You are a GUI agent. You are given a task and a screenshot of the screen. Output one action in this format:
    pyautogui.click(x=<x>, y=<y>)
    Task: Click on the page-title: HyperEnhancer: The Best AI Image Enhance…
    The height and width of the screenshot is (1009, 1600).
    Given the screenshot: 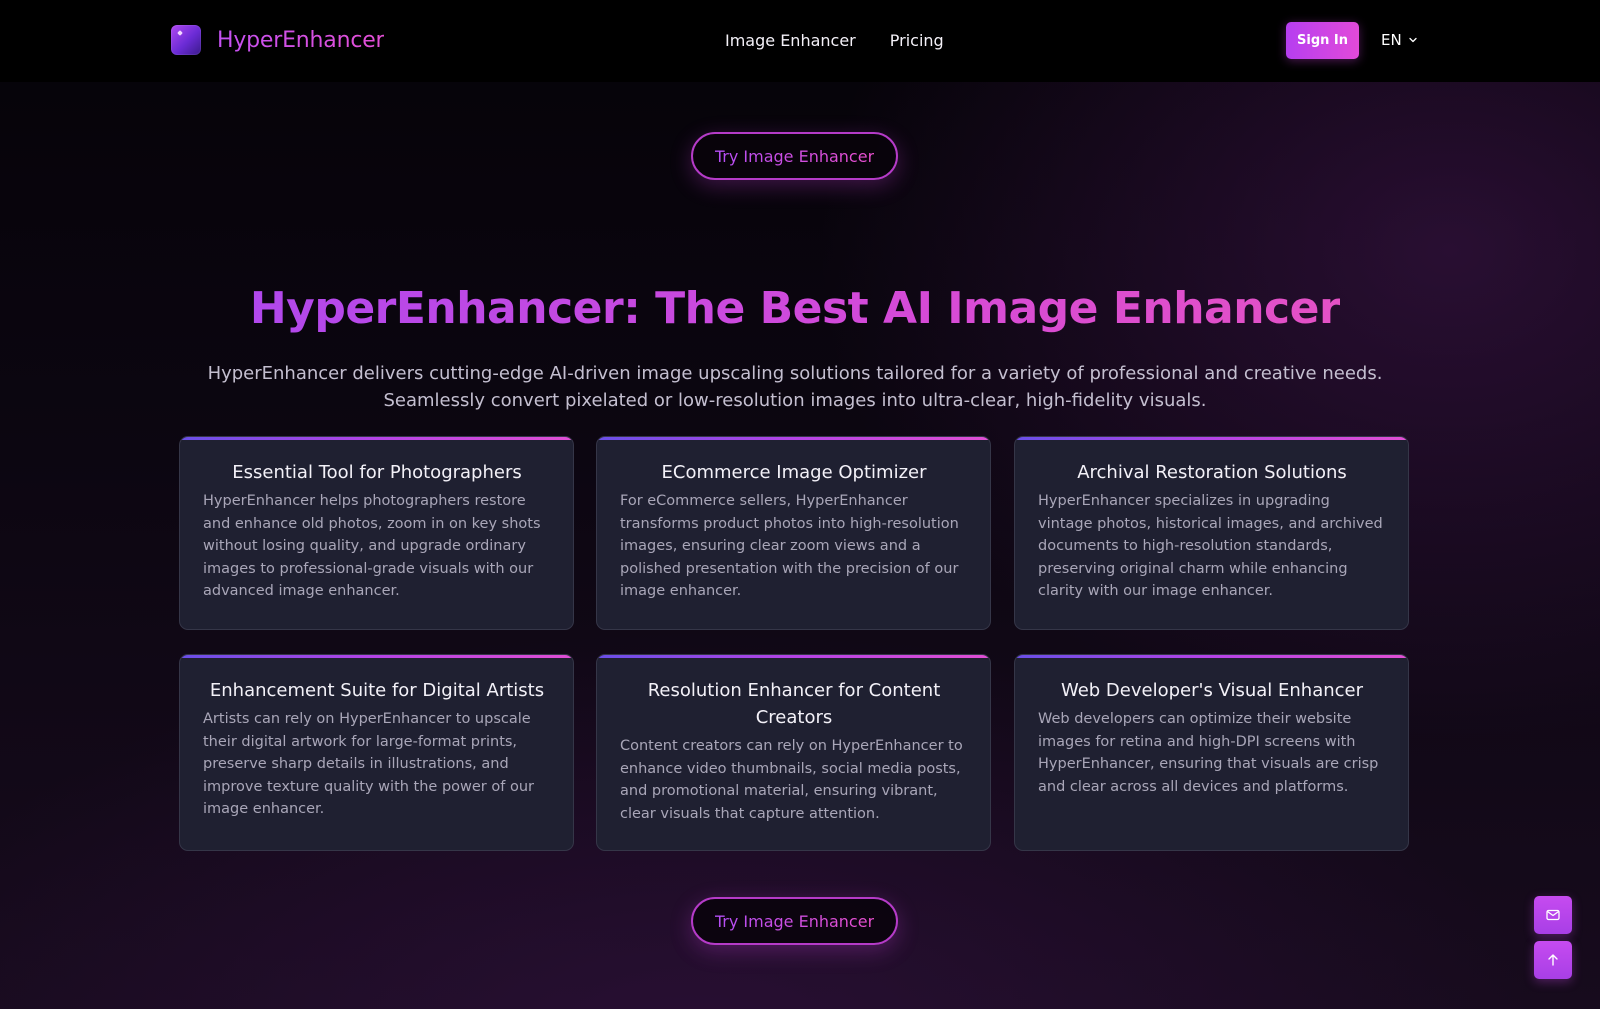 What is the action you would take?
    pyautogui.click(x=795, y=308)
    